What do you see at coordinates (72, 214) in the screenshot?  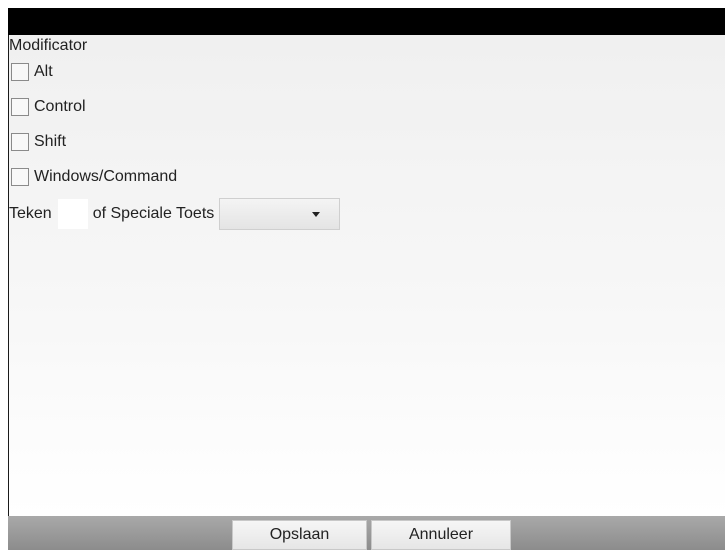 I see `character-input` at bounding box center [72, 214].